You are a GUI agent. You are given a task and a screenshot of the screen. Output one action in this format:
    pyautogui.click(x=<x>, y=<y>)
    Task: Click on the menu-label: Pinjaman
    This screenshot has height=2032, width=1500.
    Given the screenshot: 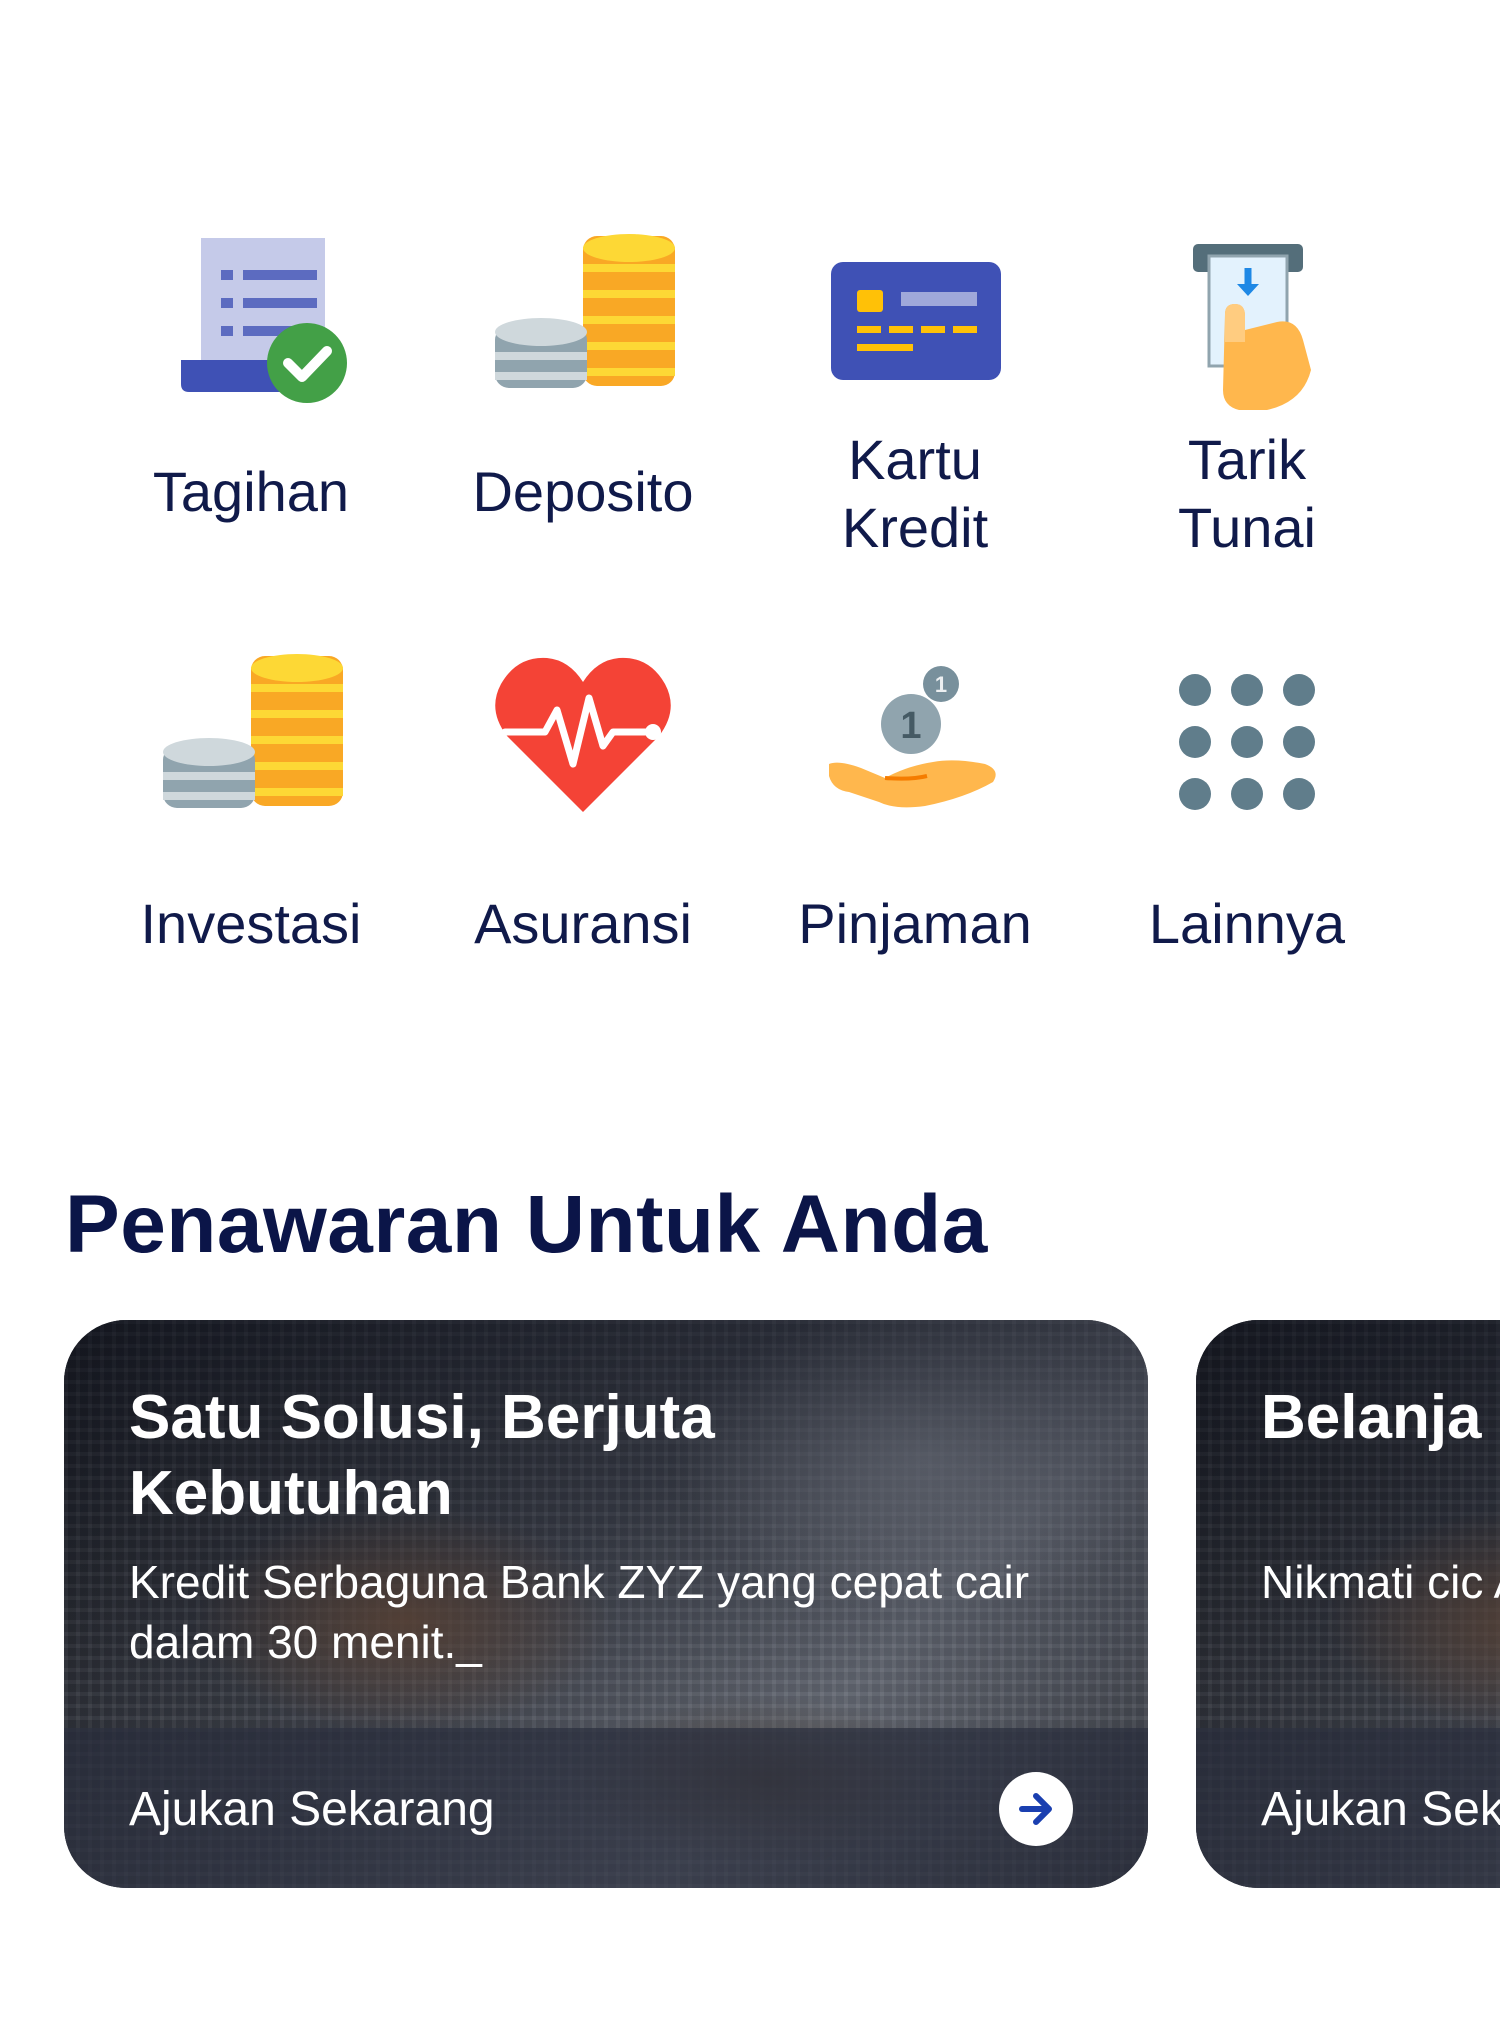 What is the action you would take?
    pyautogui.click(x=915, y=923)
    